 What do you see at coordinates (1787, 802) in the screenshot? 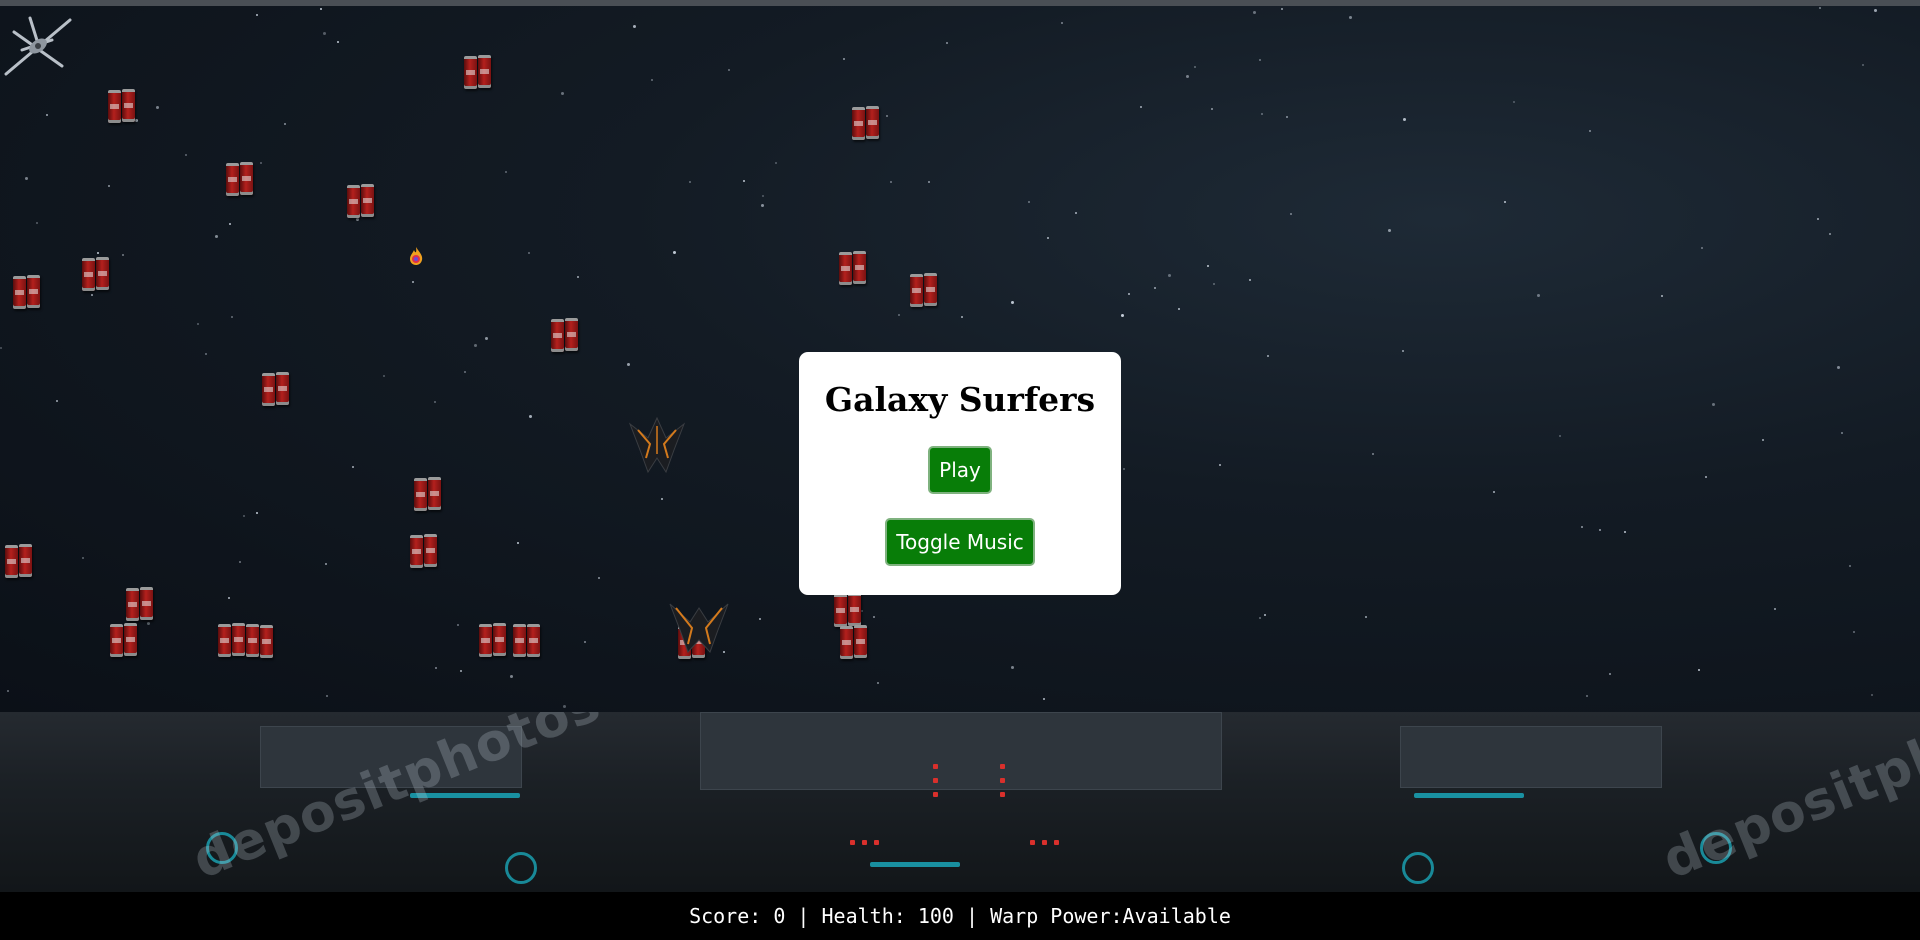
I see `watermark-right: depositphotos` at bounding box center [1787, 802].